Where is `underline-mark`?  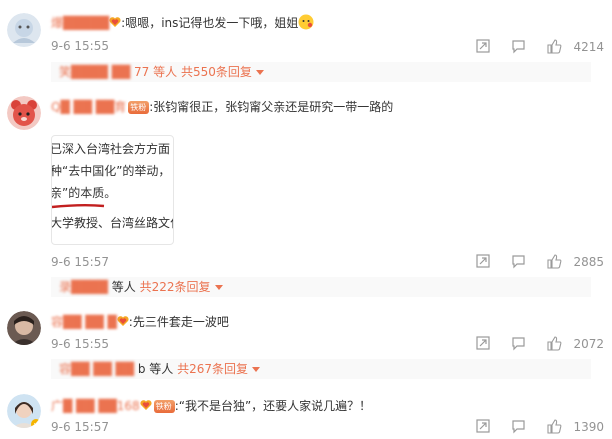
underline-mark is located at coordinates (78, 206).